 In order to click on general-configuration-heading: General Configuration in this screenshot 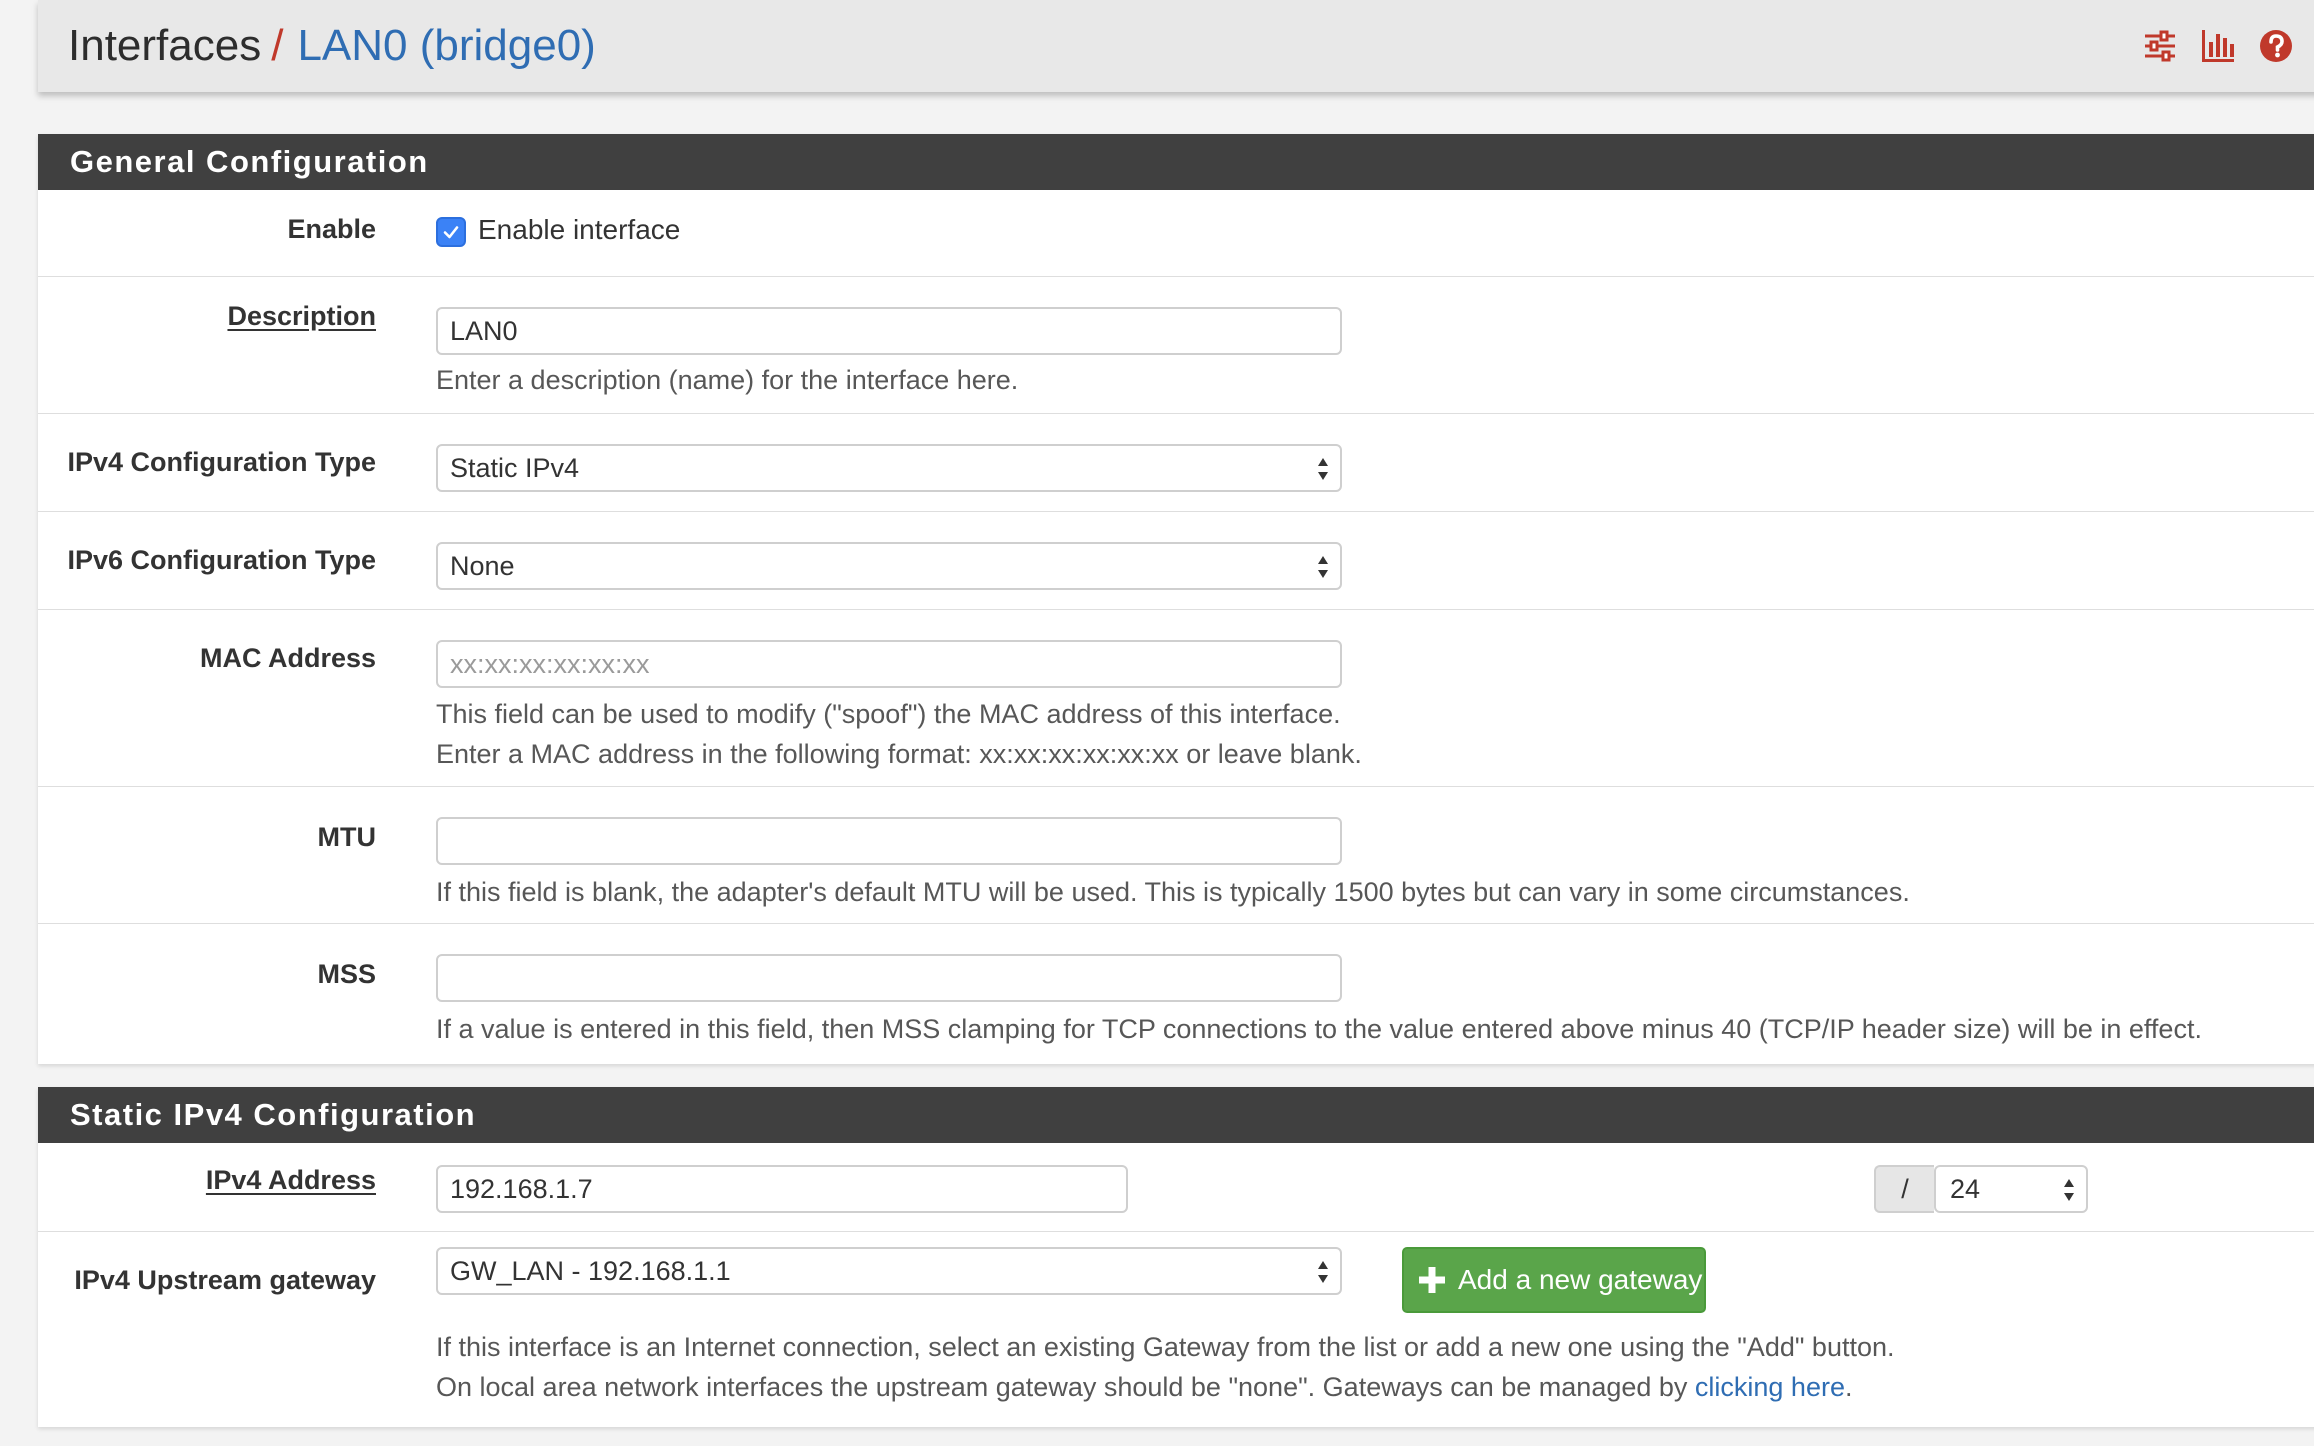, I will do `click(1176, 162)`.